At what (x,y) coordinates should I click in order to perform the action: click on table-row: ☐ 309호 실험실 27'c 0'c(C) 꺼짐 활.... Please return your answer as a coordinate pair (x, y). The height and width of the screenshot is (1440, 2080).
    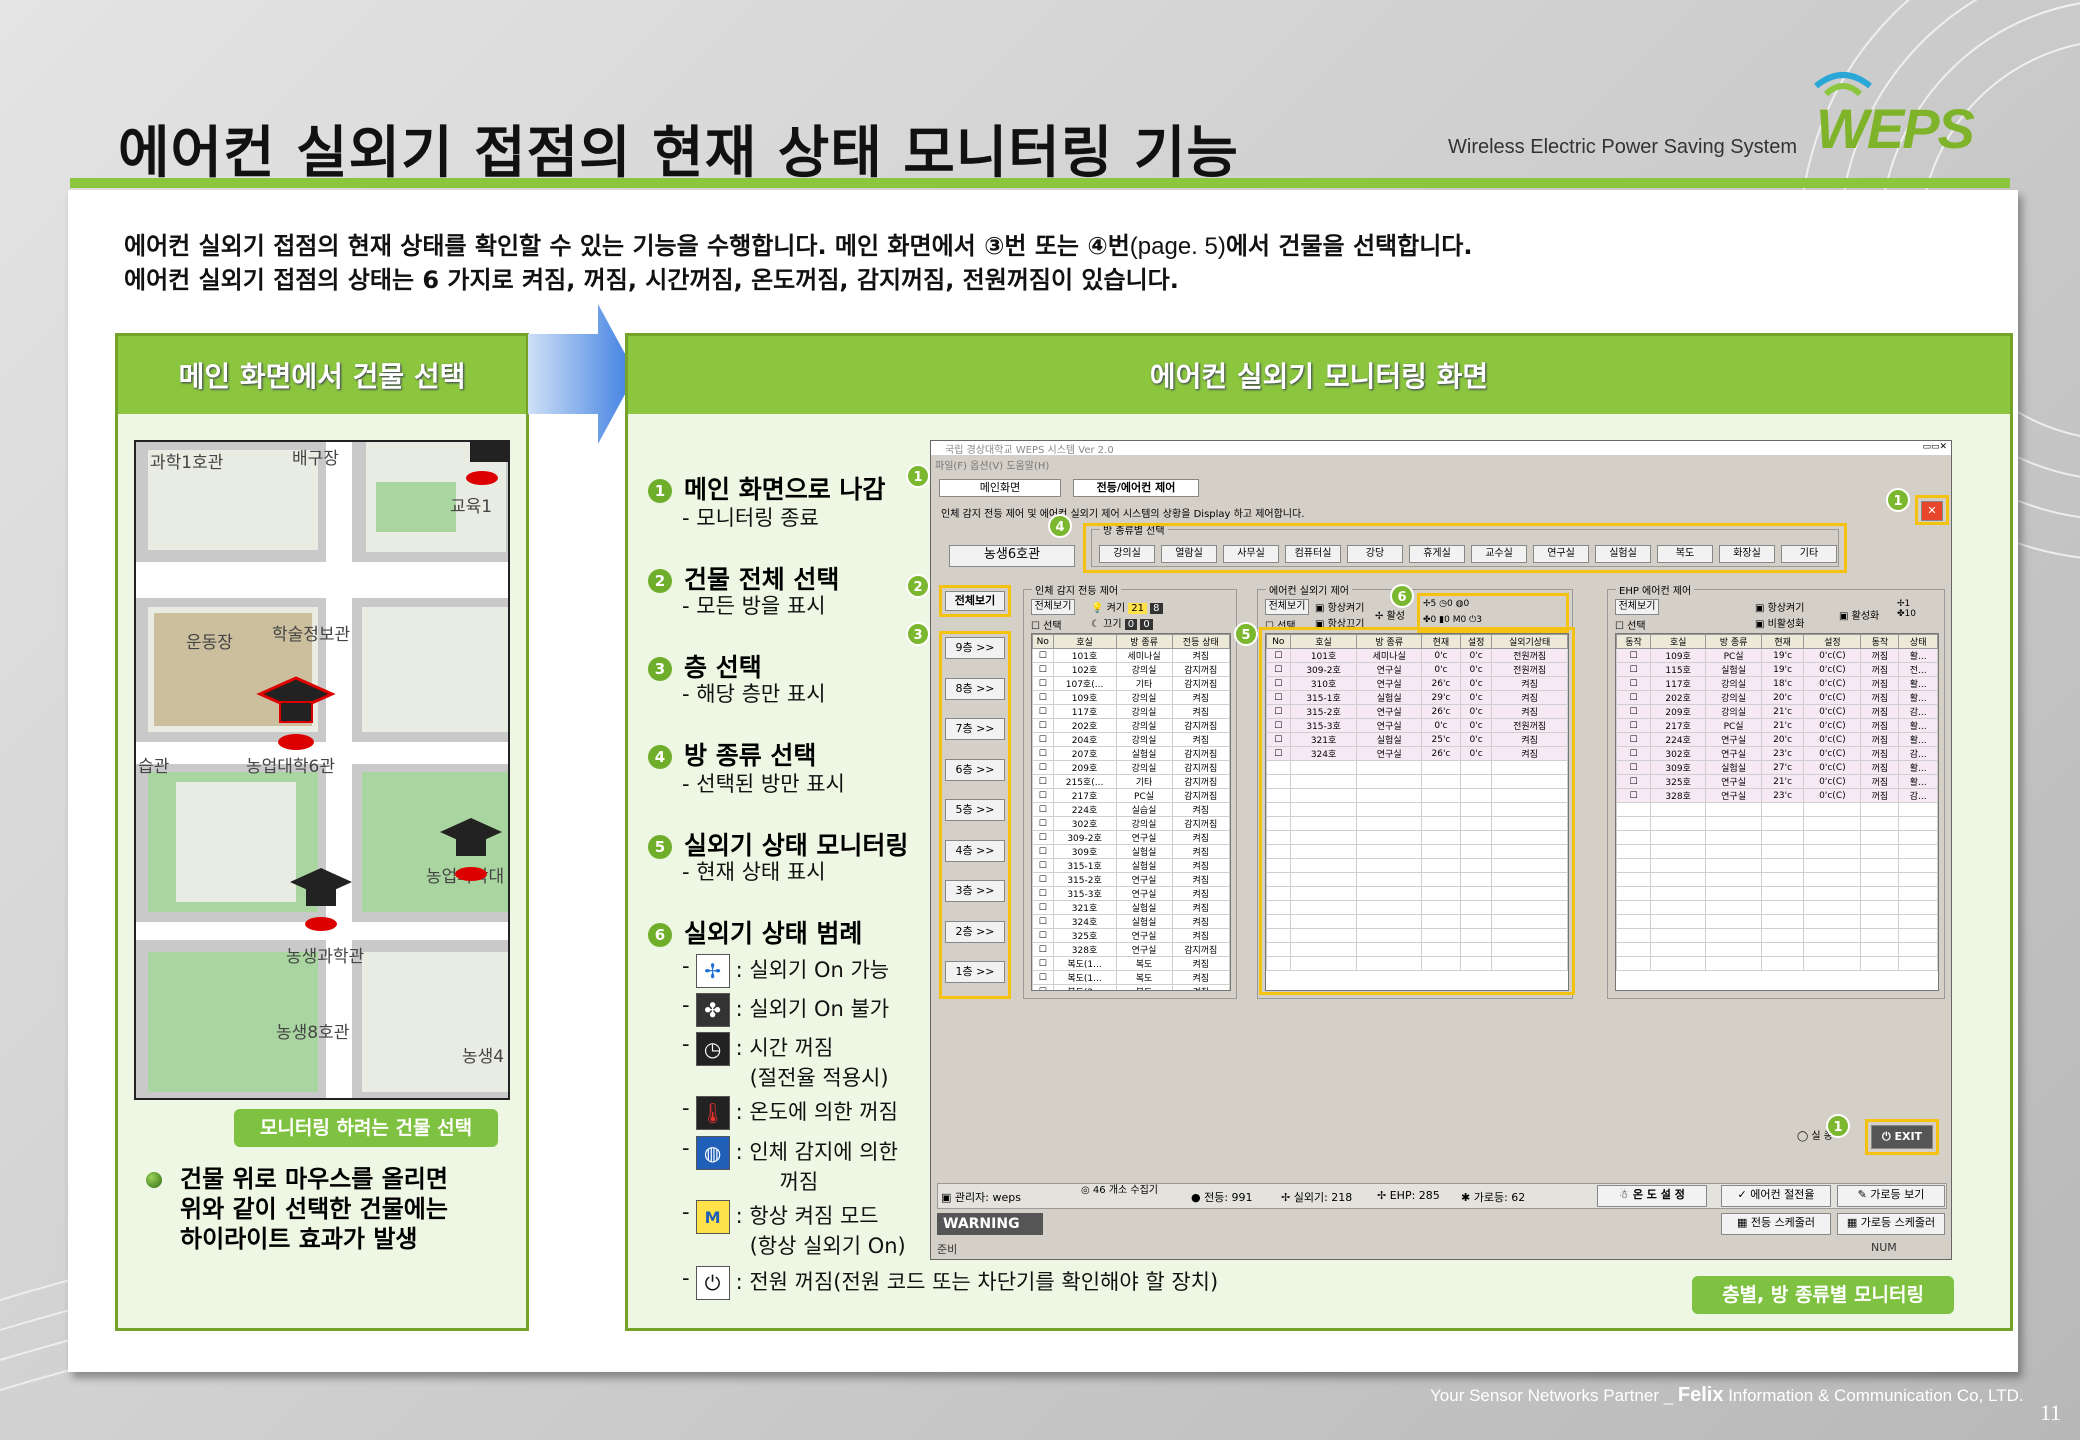
    Looking at the image, I should click on (1777, 767).